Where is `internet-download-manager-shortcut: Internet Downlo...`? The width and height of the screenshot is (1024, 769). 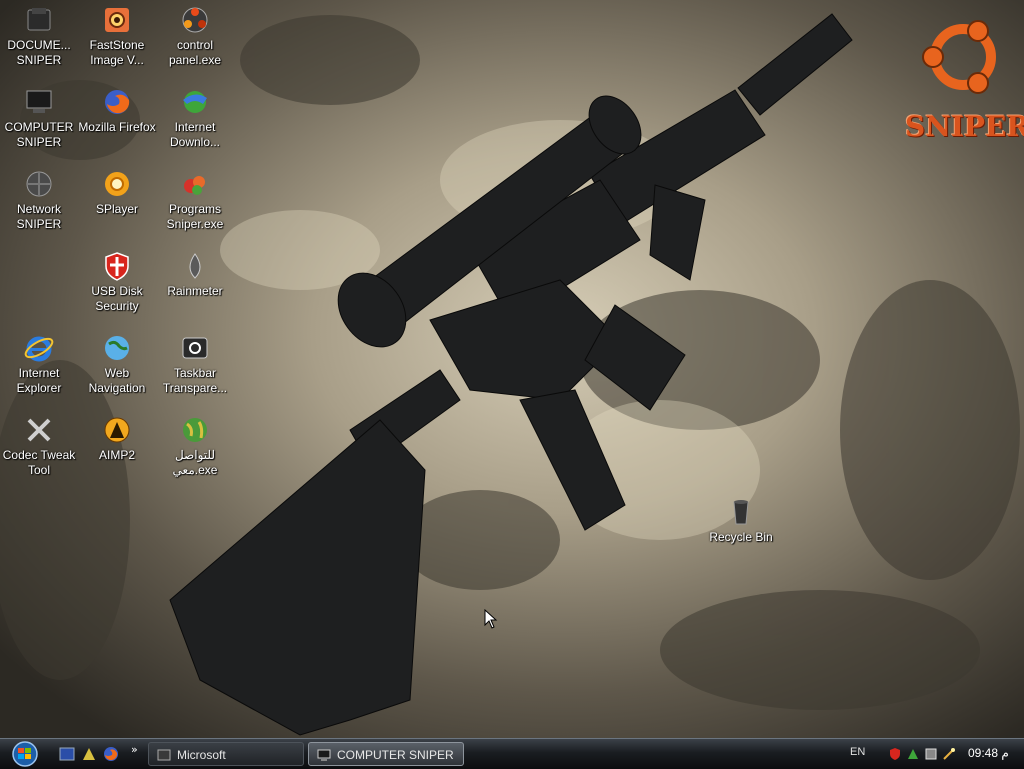
internet-download-manager-shortcut: Internet Downlo... is located at coordinates (195, 118).